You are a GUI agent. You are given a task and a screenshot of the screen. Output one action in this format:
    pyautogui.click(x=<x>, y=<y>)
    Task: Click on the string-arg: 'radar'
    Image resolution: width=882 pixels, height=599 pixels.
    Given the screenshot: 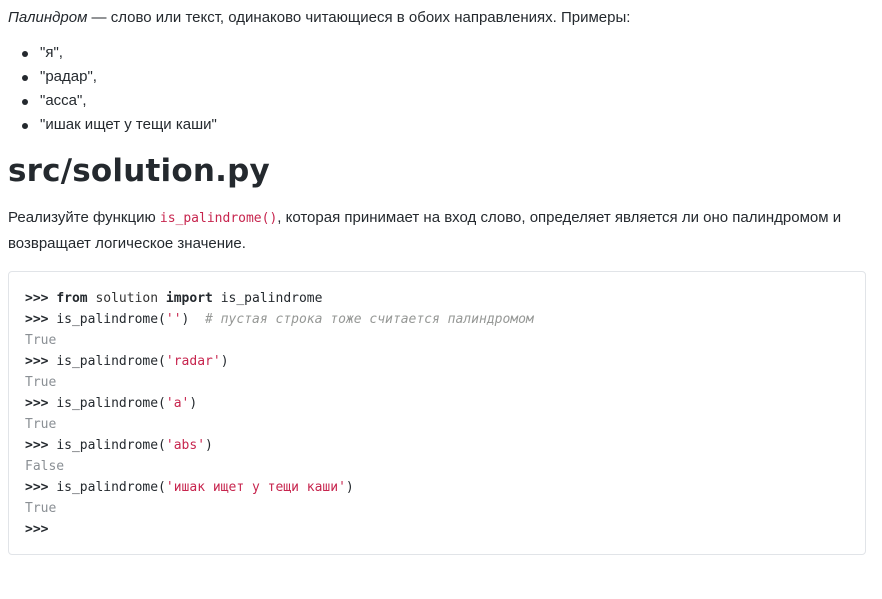 What is the action you would take?
    pyautogui.click(x=193, y=361)
    